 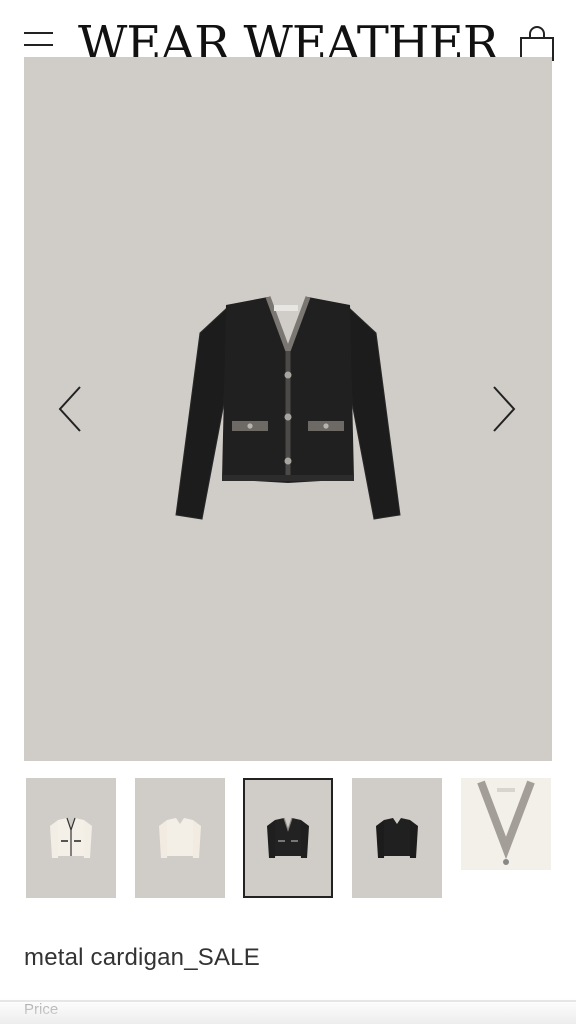 I want to click on chevron-left-icon, so click(x=69, y=409).